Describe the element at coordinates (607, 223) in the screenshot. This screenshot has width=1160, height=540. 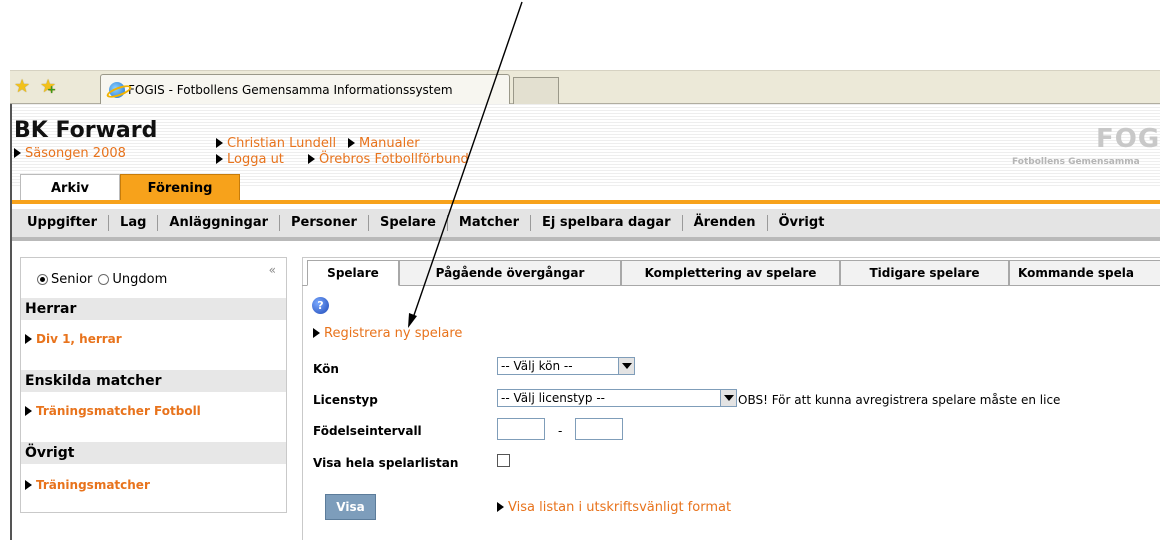
I see `nav-ej-spelbara-dagar: Ej spelbara dagar` at that location.